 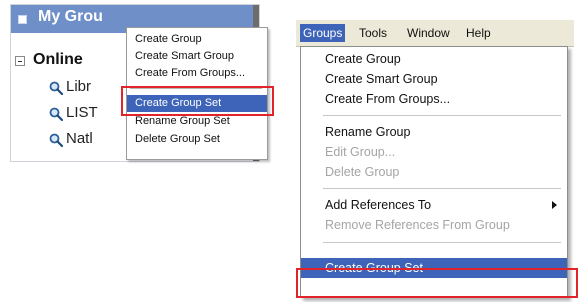 What do you see at coordinates (378, 205) in the screenshot?
I see `menu-item-label: Add References To` at bounding box center [378, 205].